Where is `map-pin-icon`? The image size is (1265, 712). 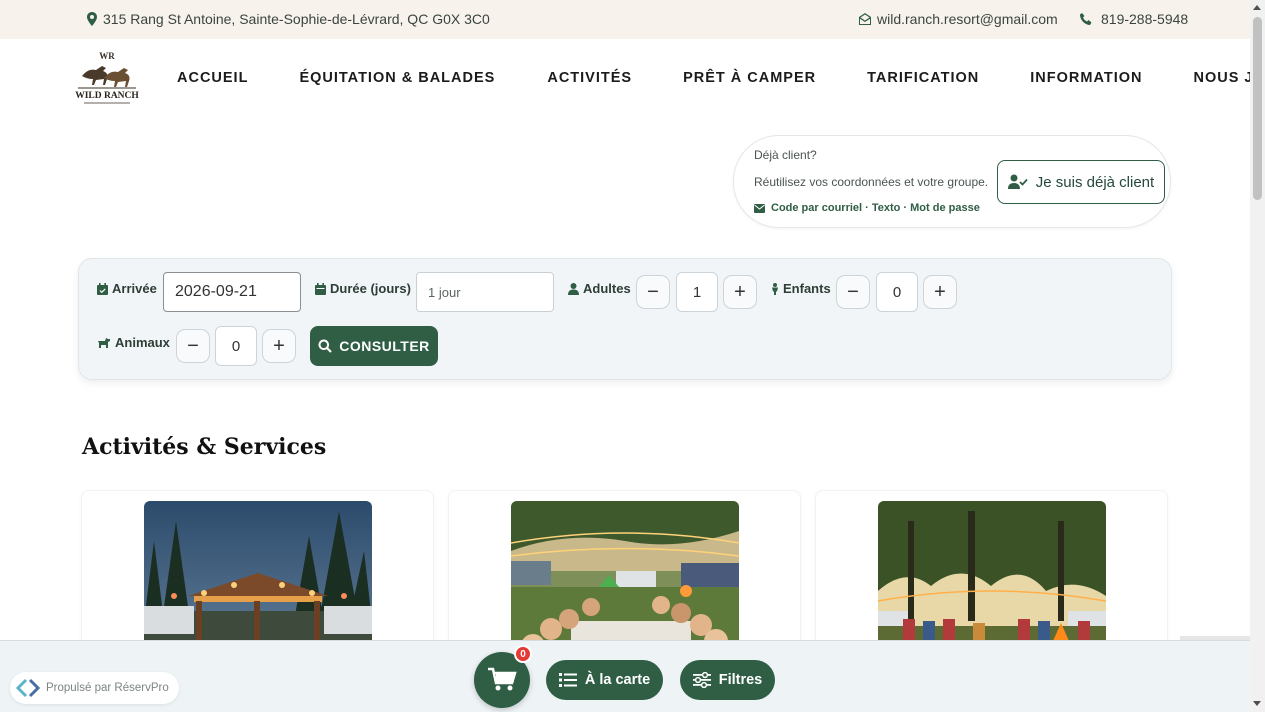
map-pin-icon is located at coordinates (92, 19).